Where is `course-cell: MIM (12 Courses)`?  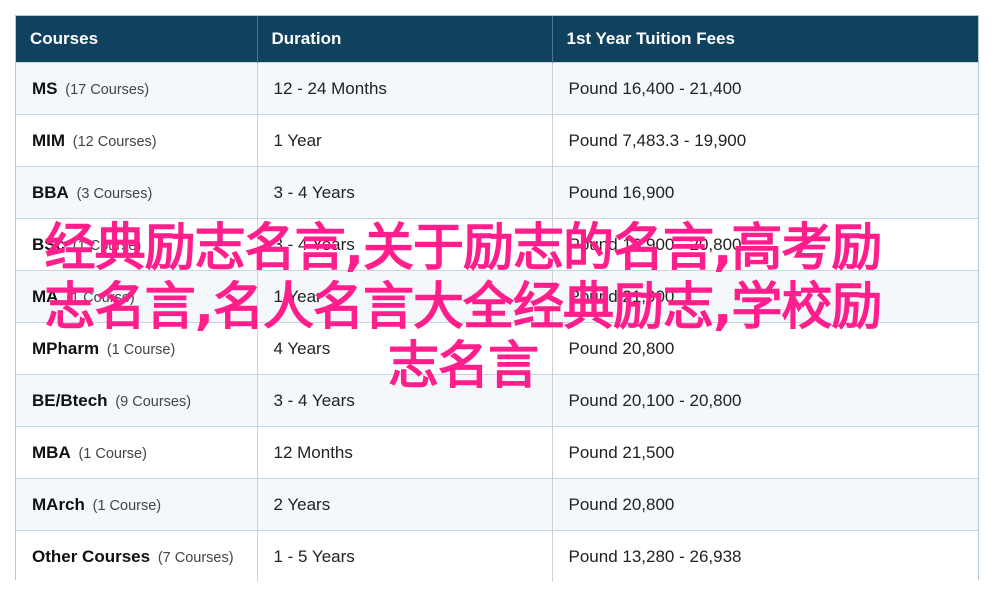
course-cell: MIM (12 Courses) is located at coordinates (137, 140).